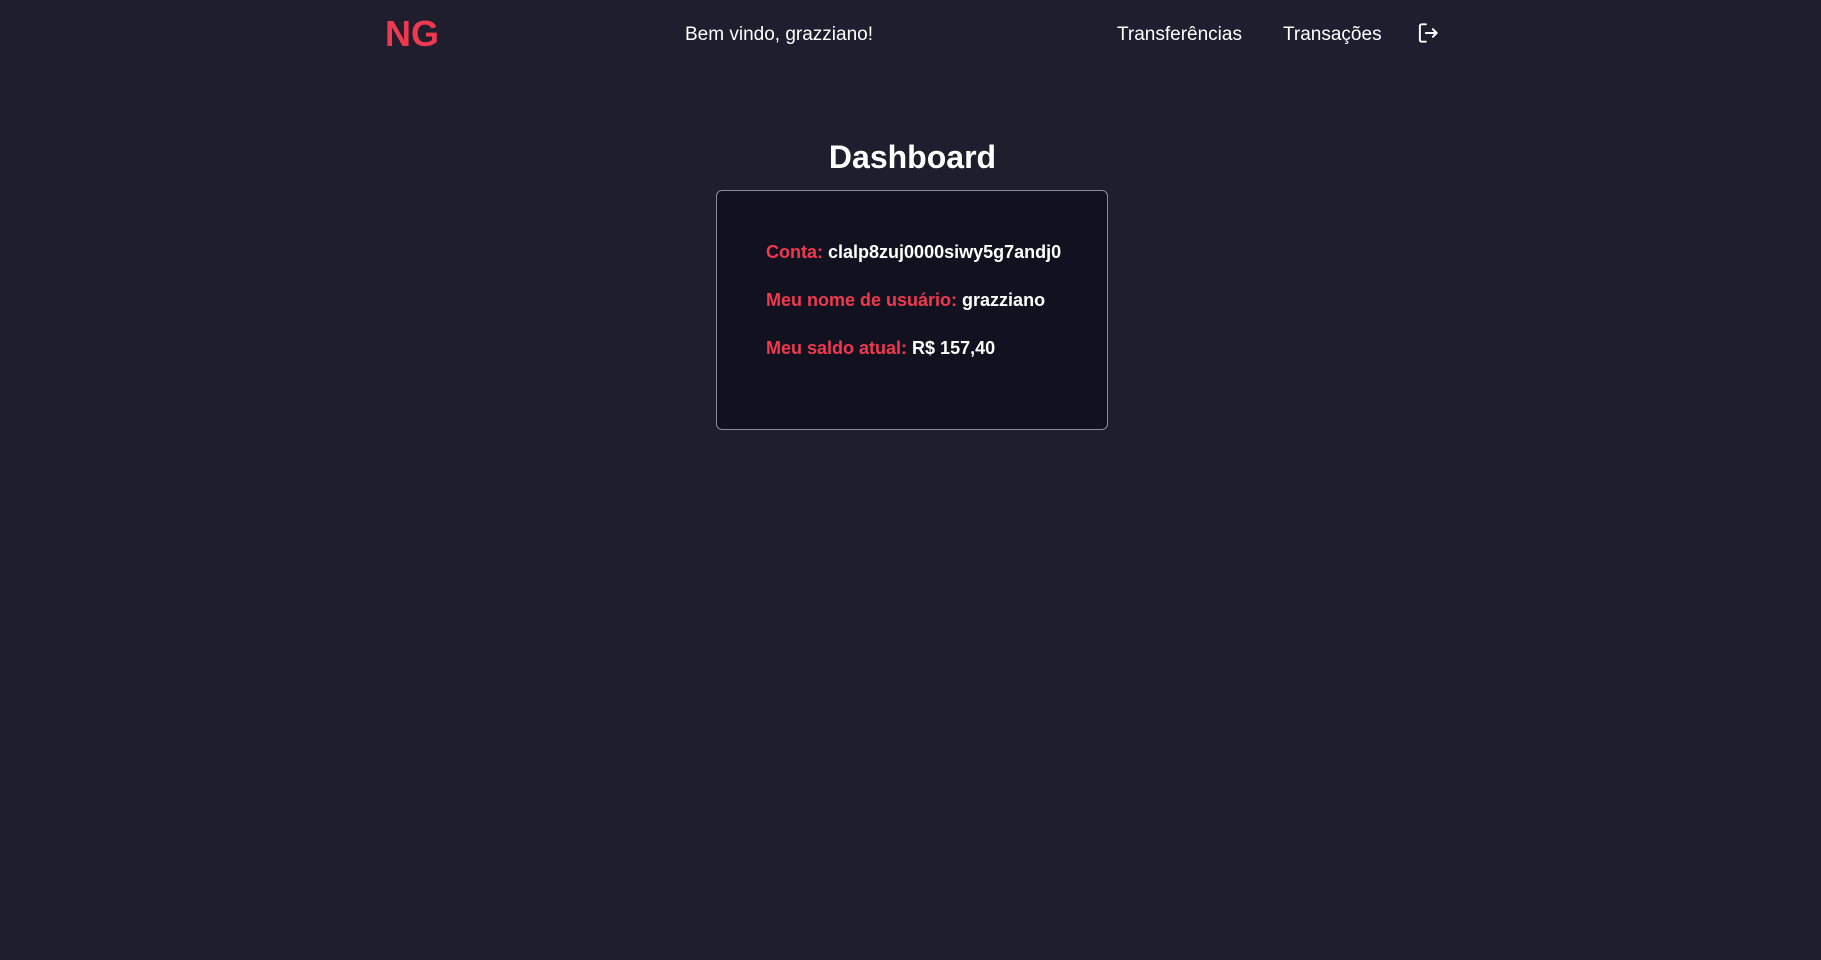  I want to click on account-label: Conta:, so click(794, 252).